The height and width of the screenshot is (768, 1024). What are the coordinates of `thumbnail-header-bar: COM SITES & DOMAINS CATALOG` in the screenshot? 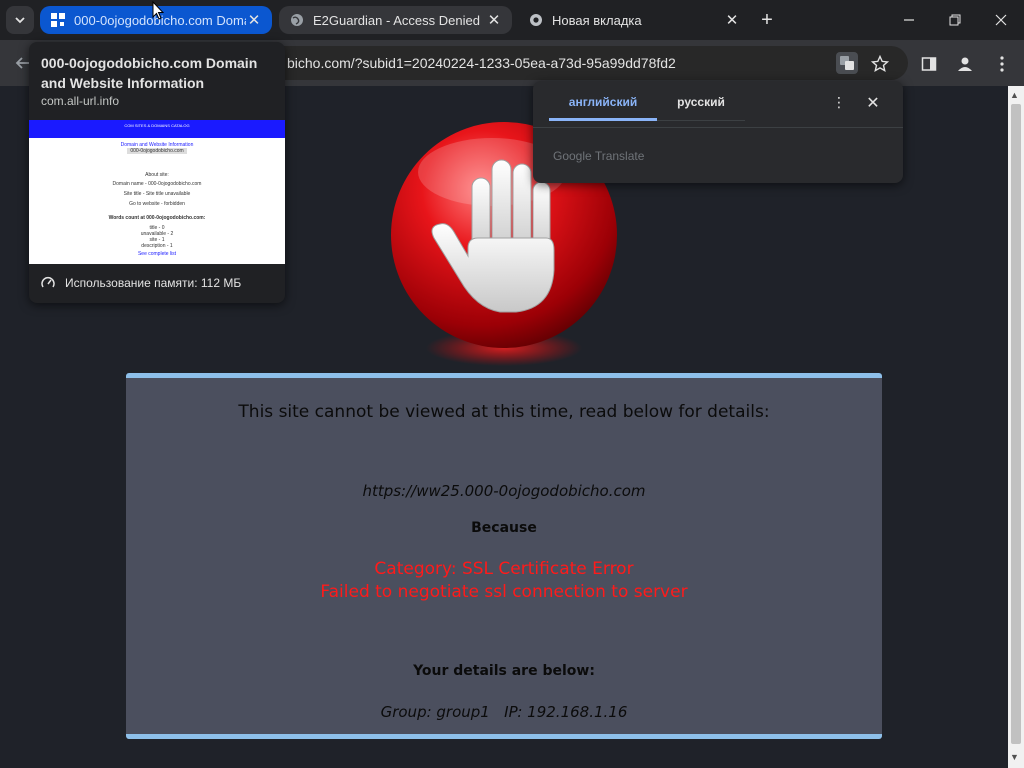 It's located at (157, 129).